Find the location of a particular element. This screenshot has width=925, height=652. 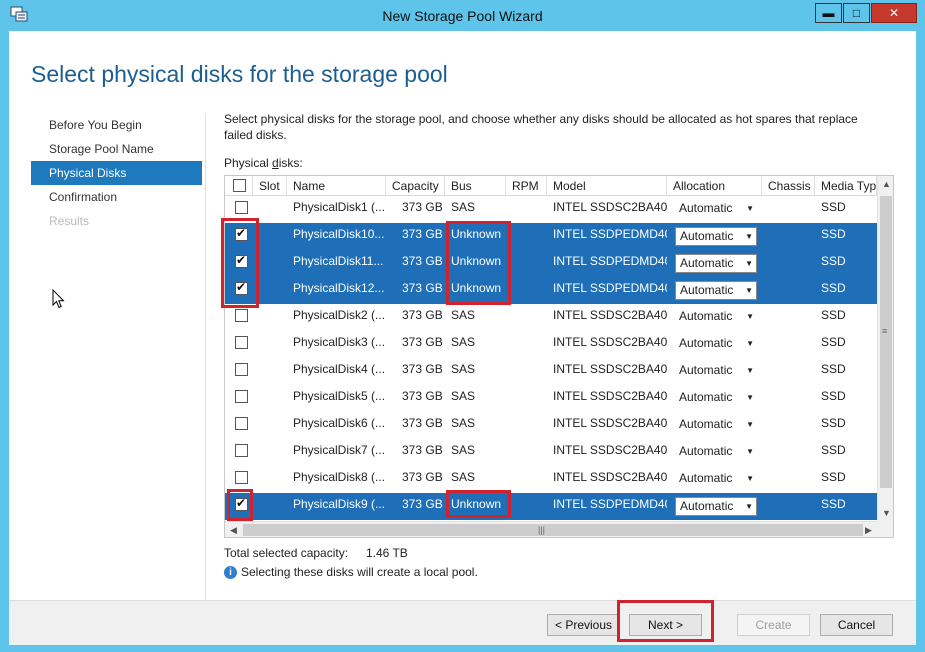

window-title: New Storage Pool Wizard is located at coordinates (462, 16).